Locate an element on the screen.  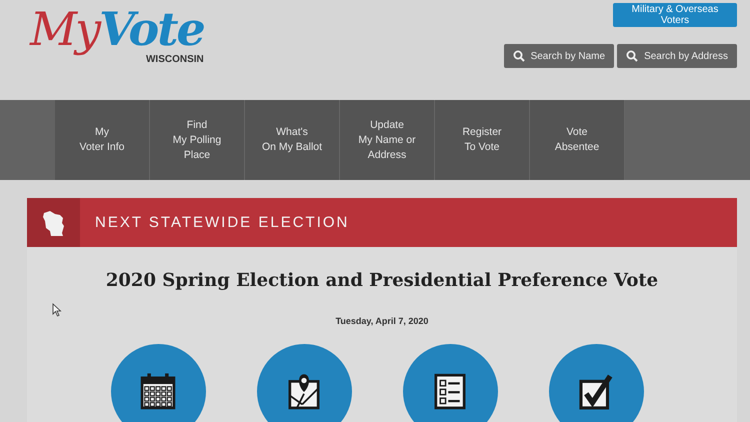
banner-title: NEXT STATEWIDE ELECTION is located at coordinates (222, 222).